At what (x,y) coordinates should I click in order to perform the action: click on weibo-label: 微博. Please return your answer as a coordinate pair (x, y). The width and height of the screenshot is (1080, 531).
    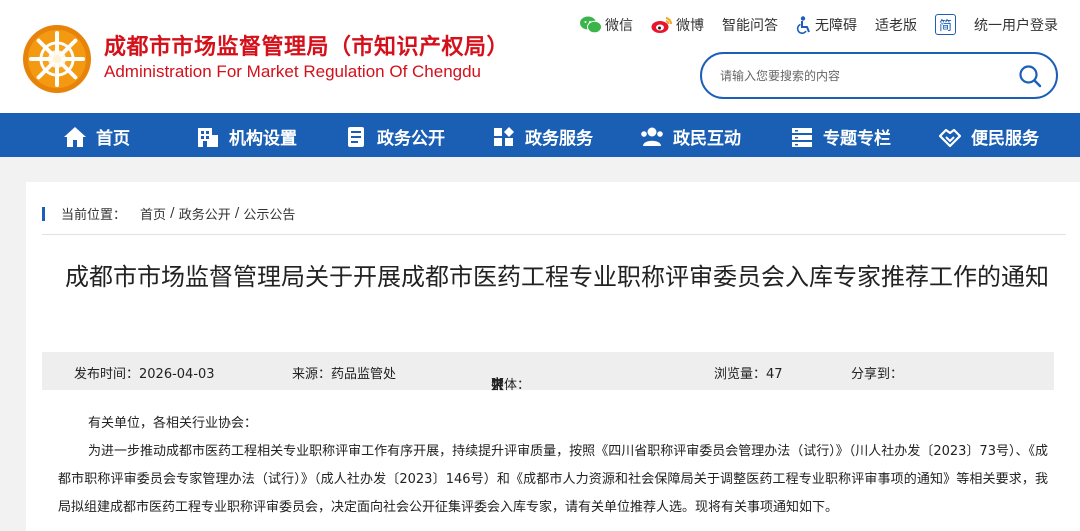
    Looking at the image, I should click on (690, 25).